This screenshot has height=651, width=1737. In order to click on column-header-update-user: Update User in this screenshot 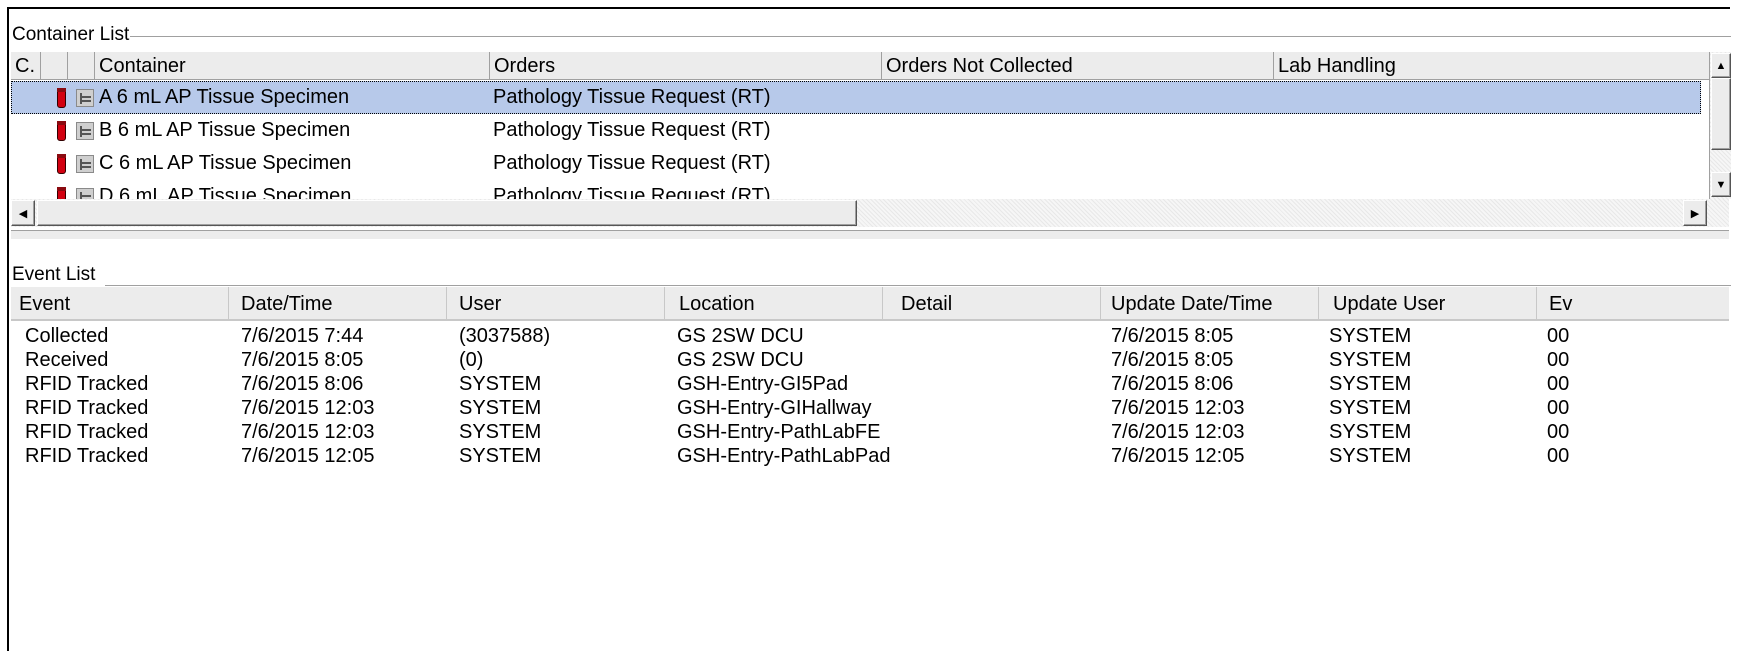, I will do `click(1428, 304)`.